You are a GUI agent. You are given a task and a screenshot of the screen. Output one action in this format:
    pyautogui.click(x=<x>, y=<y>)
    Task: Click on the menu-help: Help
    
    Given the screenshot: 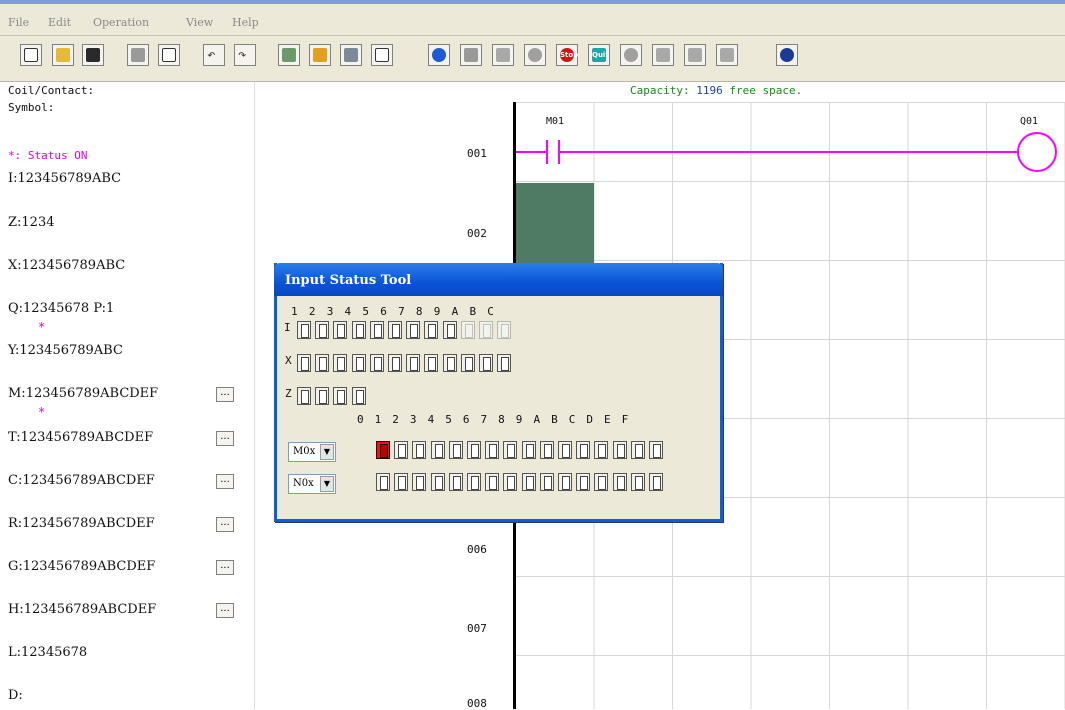 What is the action you would take?
    pyautogui.click(x=245, y=22)
    